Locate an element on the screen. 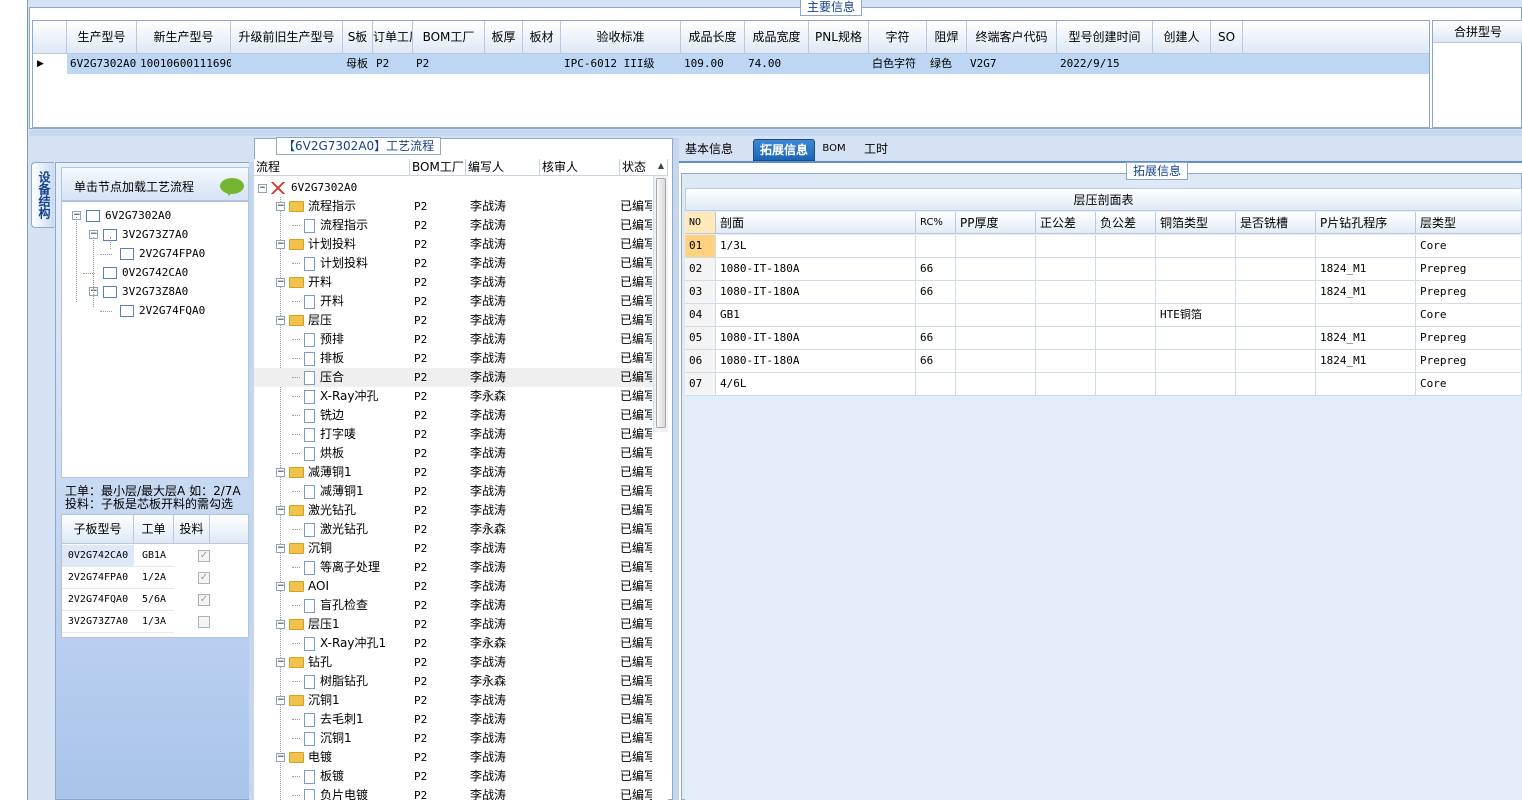  process-step-cell: 预排 is located at coordinates (351, 339).